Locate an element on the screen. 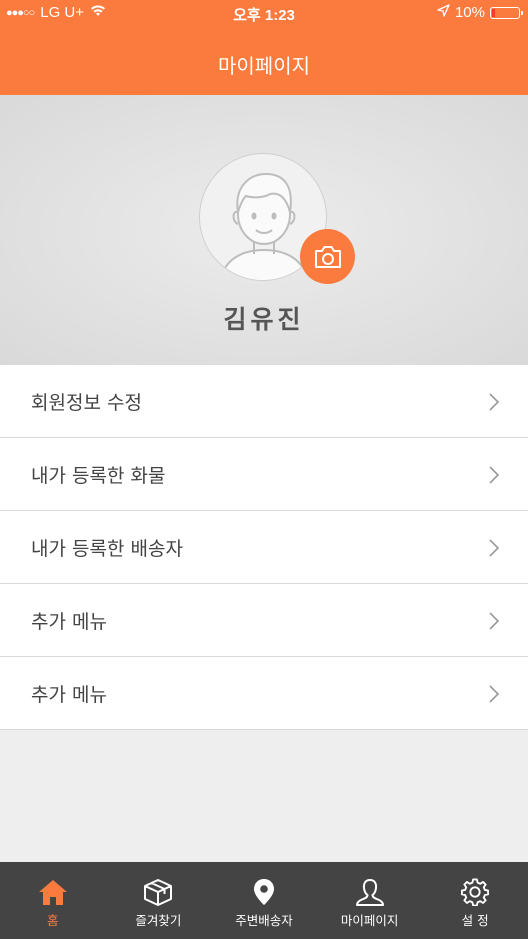 The width and height of the screenshot is (528, 939). top-bar: ●●●○○ LG U+ 오후 1:23 10% 마이페이지 is located at coordinates (264, 47).